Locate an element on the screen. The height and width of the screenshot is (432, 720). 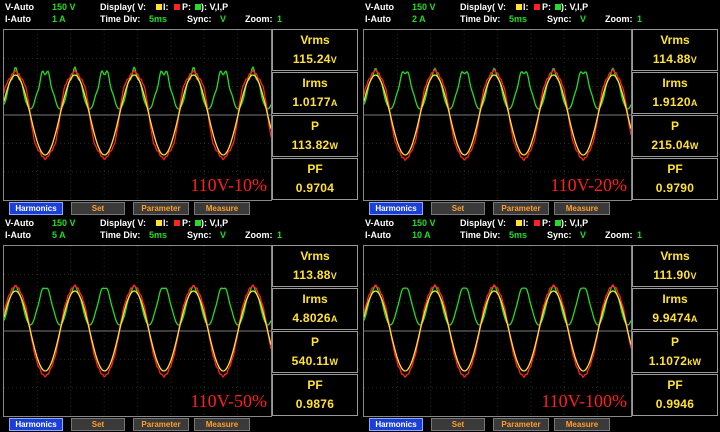
condition-tag: 110V-100% is located at coordinates (584, 401).